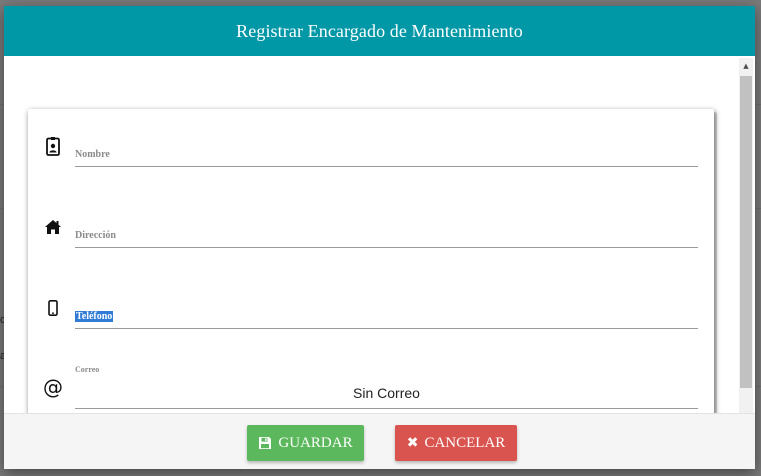  I want to click on address-input, so click(386, 247).